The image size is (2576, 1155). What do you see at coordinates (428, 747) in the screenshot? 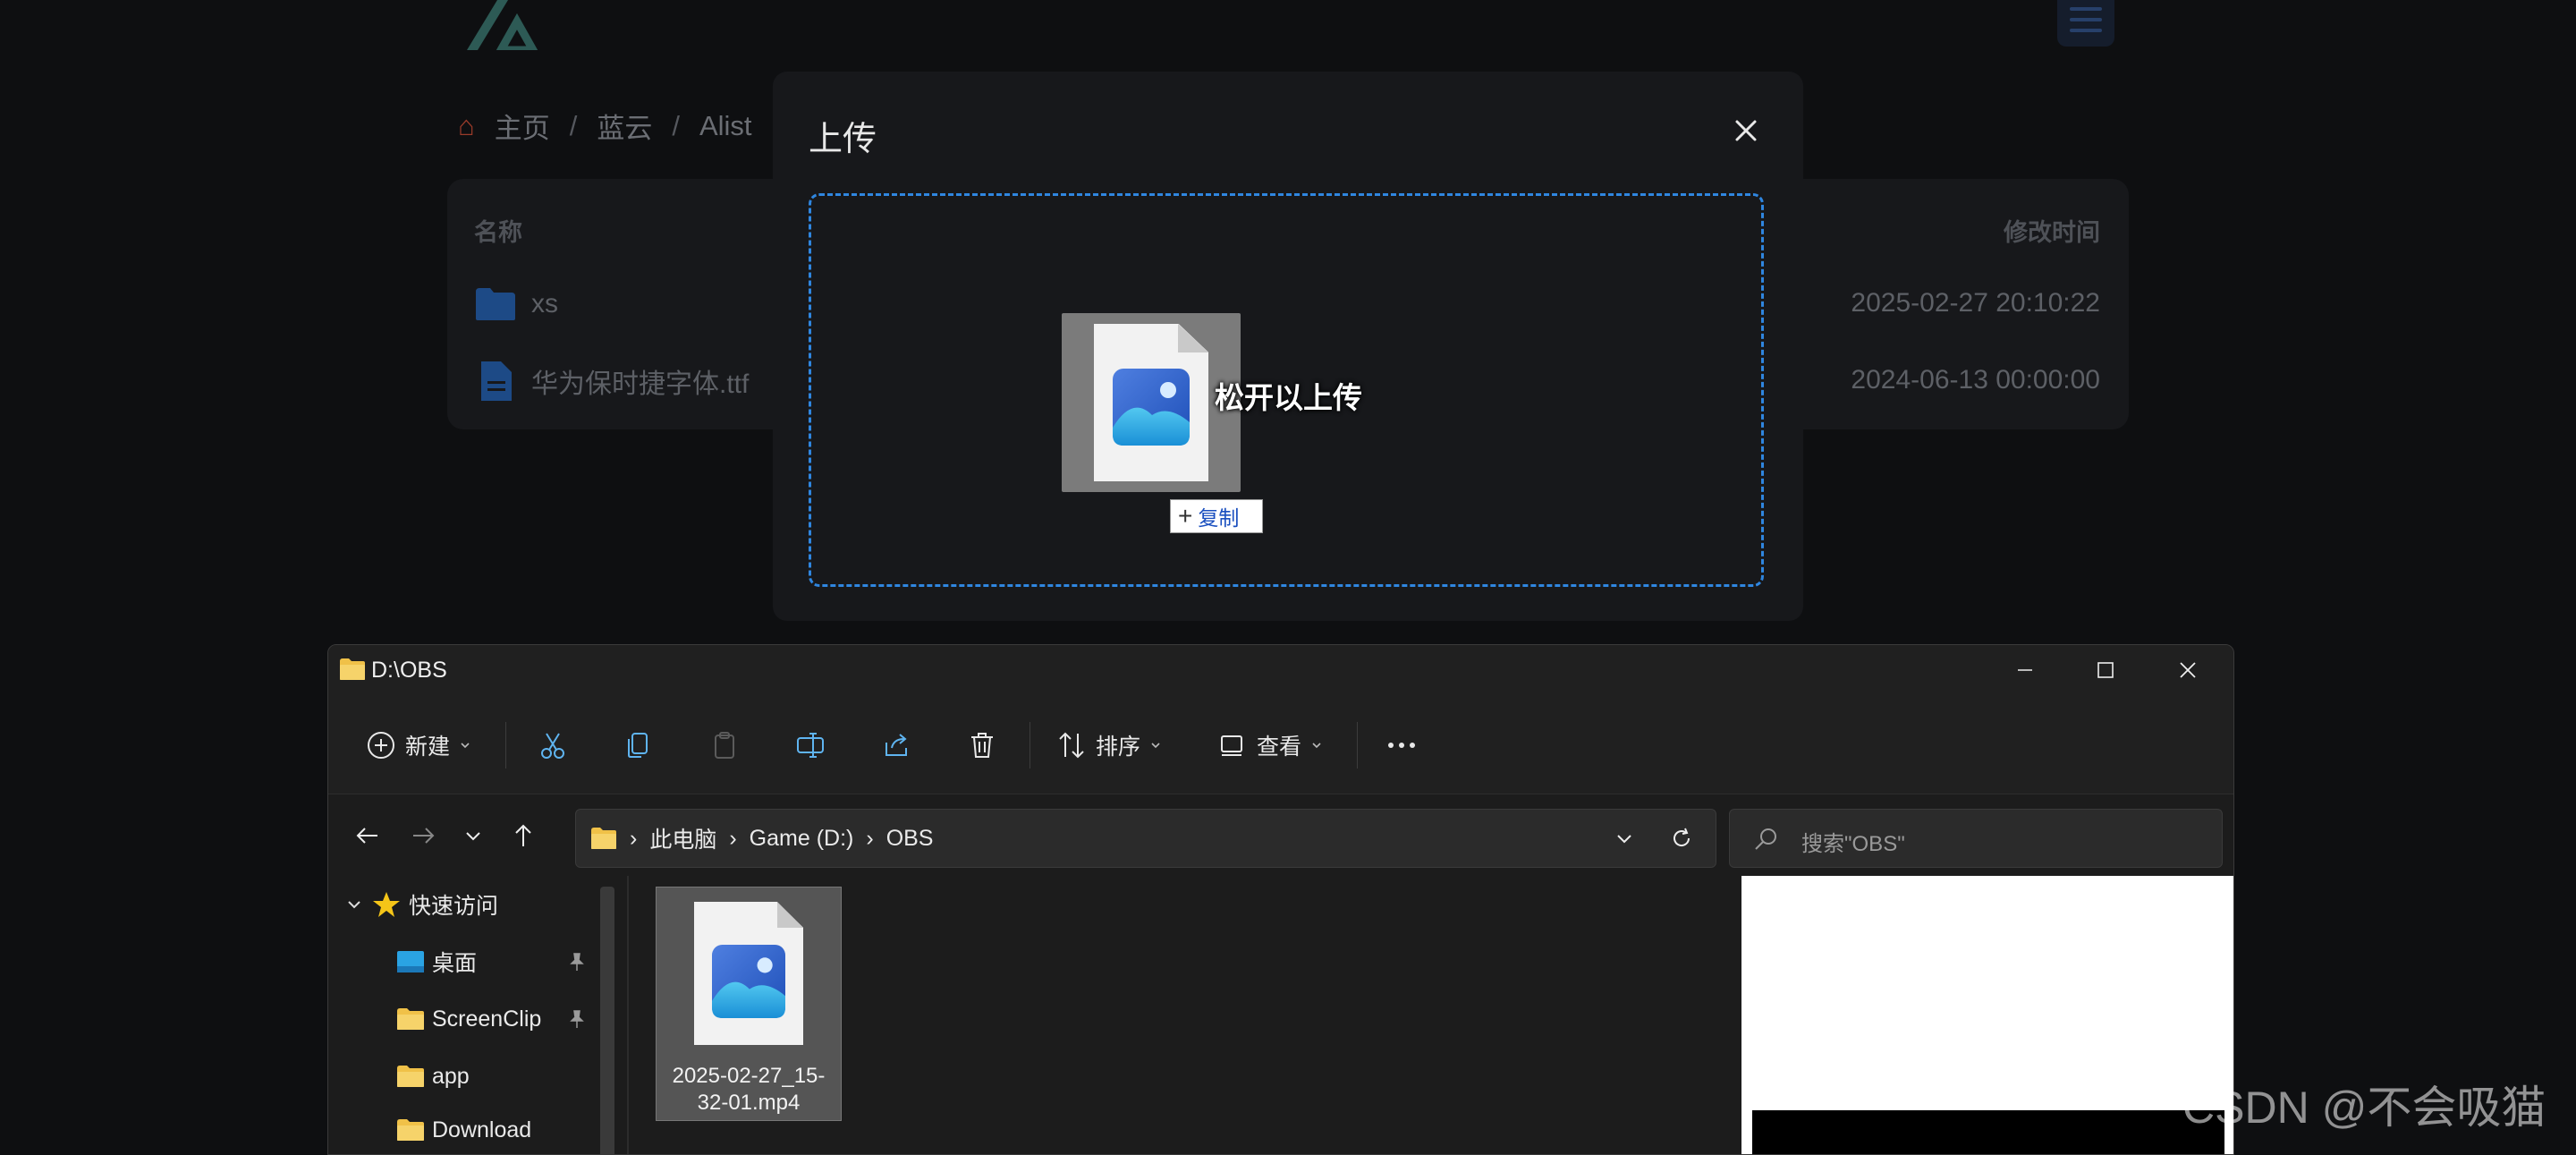
I see `new-label: 新建` at bounding box center [428, 747].